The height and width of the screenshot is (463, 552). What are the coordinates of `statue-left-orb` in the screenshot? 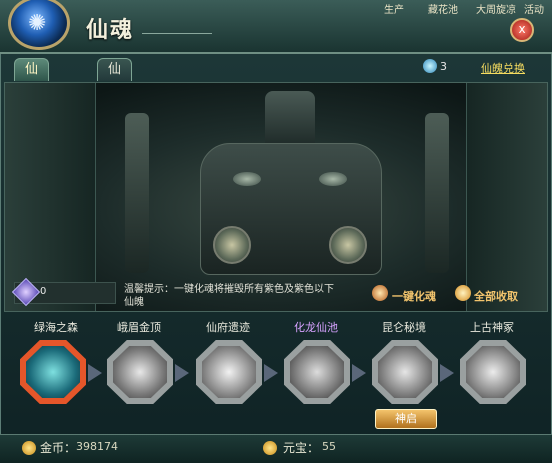 It's located at (232, 245).